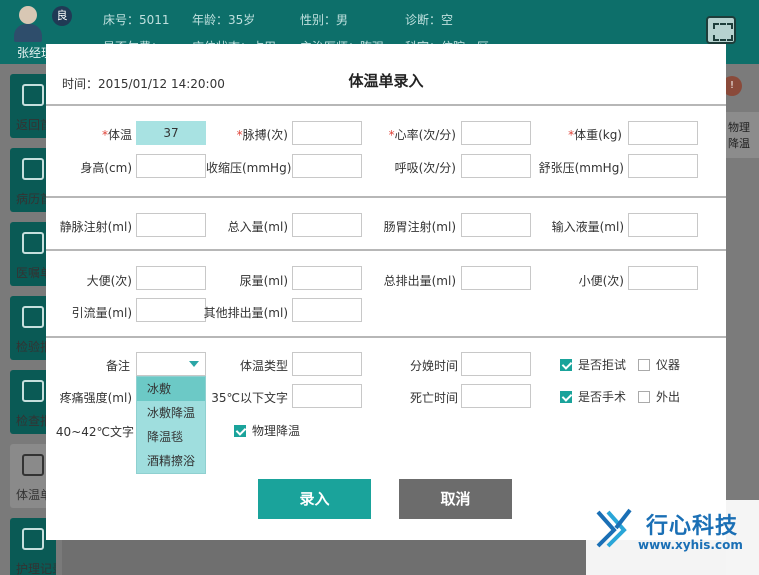  What do you see at coordinates (171, 437) in the screenshot?
I see `remark-option-cooling-blanket: 降温毯` at bounding box center [171, 437].